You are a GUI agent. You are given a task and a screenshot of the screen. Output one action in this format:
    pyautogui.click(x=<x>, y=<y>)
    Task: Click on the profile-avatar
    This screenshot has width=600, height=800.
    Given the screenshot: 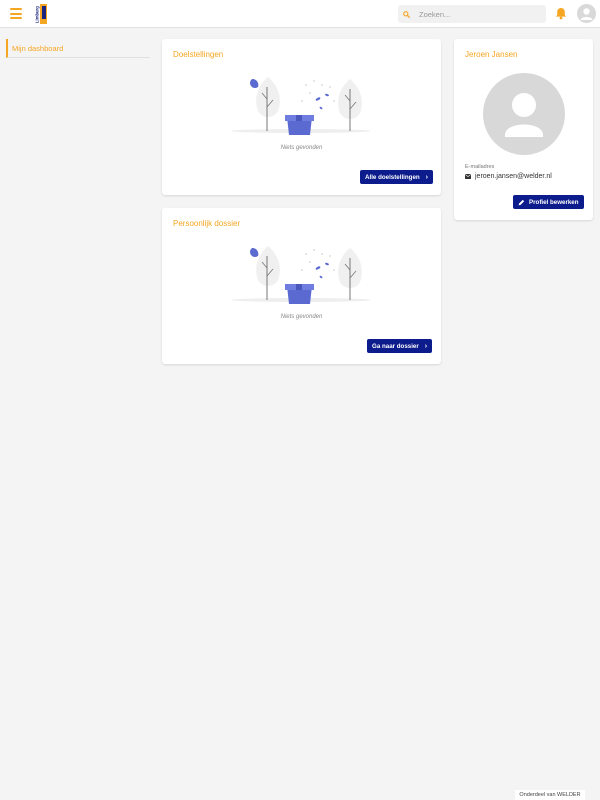 What is the action you would take?
    pyautogui.click(x=524, y=114)
    